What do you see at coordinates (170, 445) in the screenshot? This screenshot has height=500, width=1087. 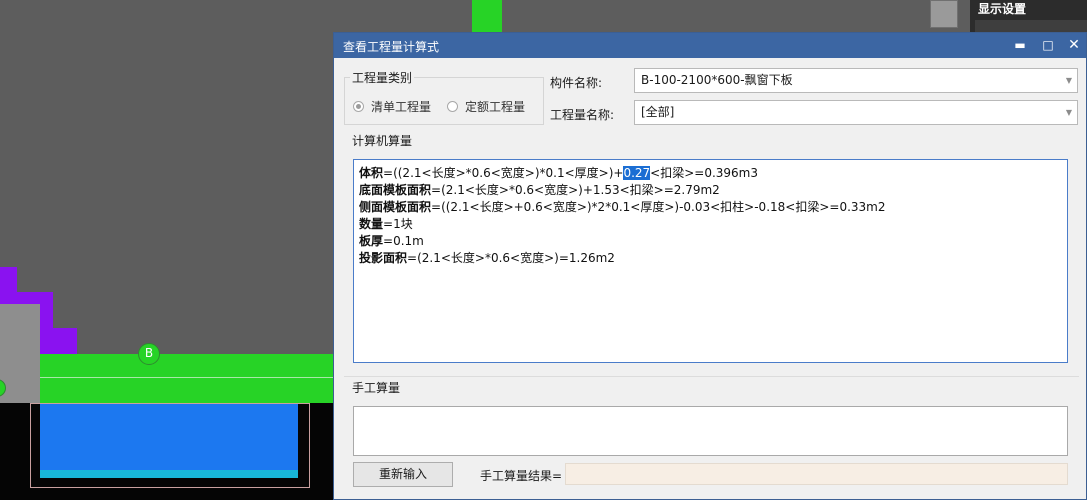 I see `selection-outline` at bounding box center [170, 445].